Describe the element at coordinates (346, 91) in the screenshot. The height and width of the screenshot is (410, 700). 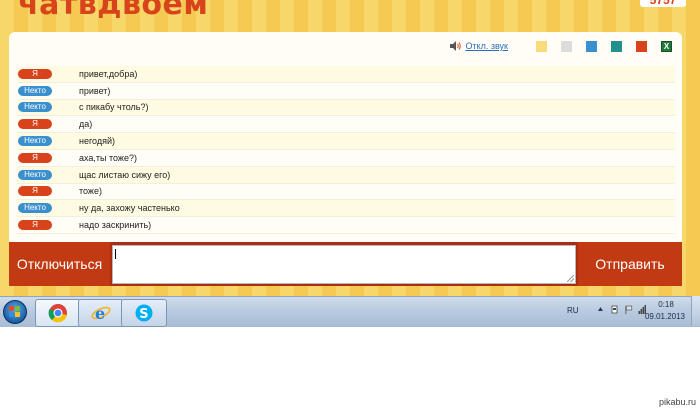
I see `chat-message-row: Некто привет)` at that location.